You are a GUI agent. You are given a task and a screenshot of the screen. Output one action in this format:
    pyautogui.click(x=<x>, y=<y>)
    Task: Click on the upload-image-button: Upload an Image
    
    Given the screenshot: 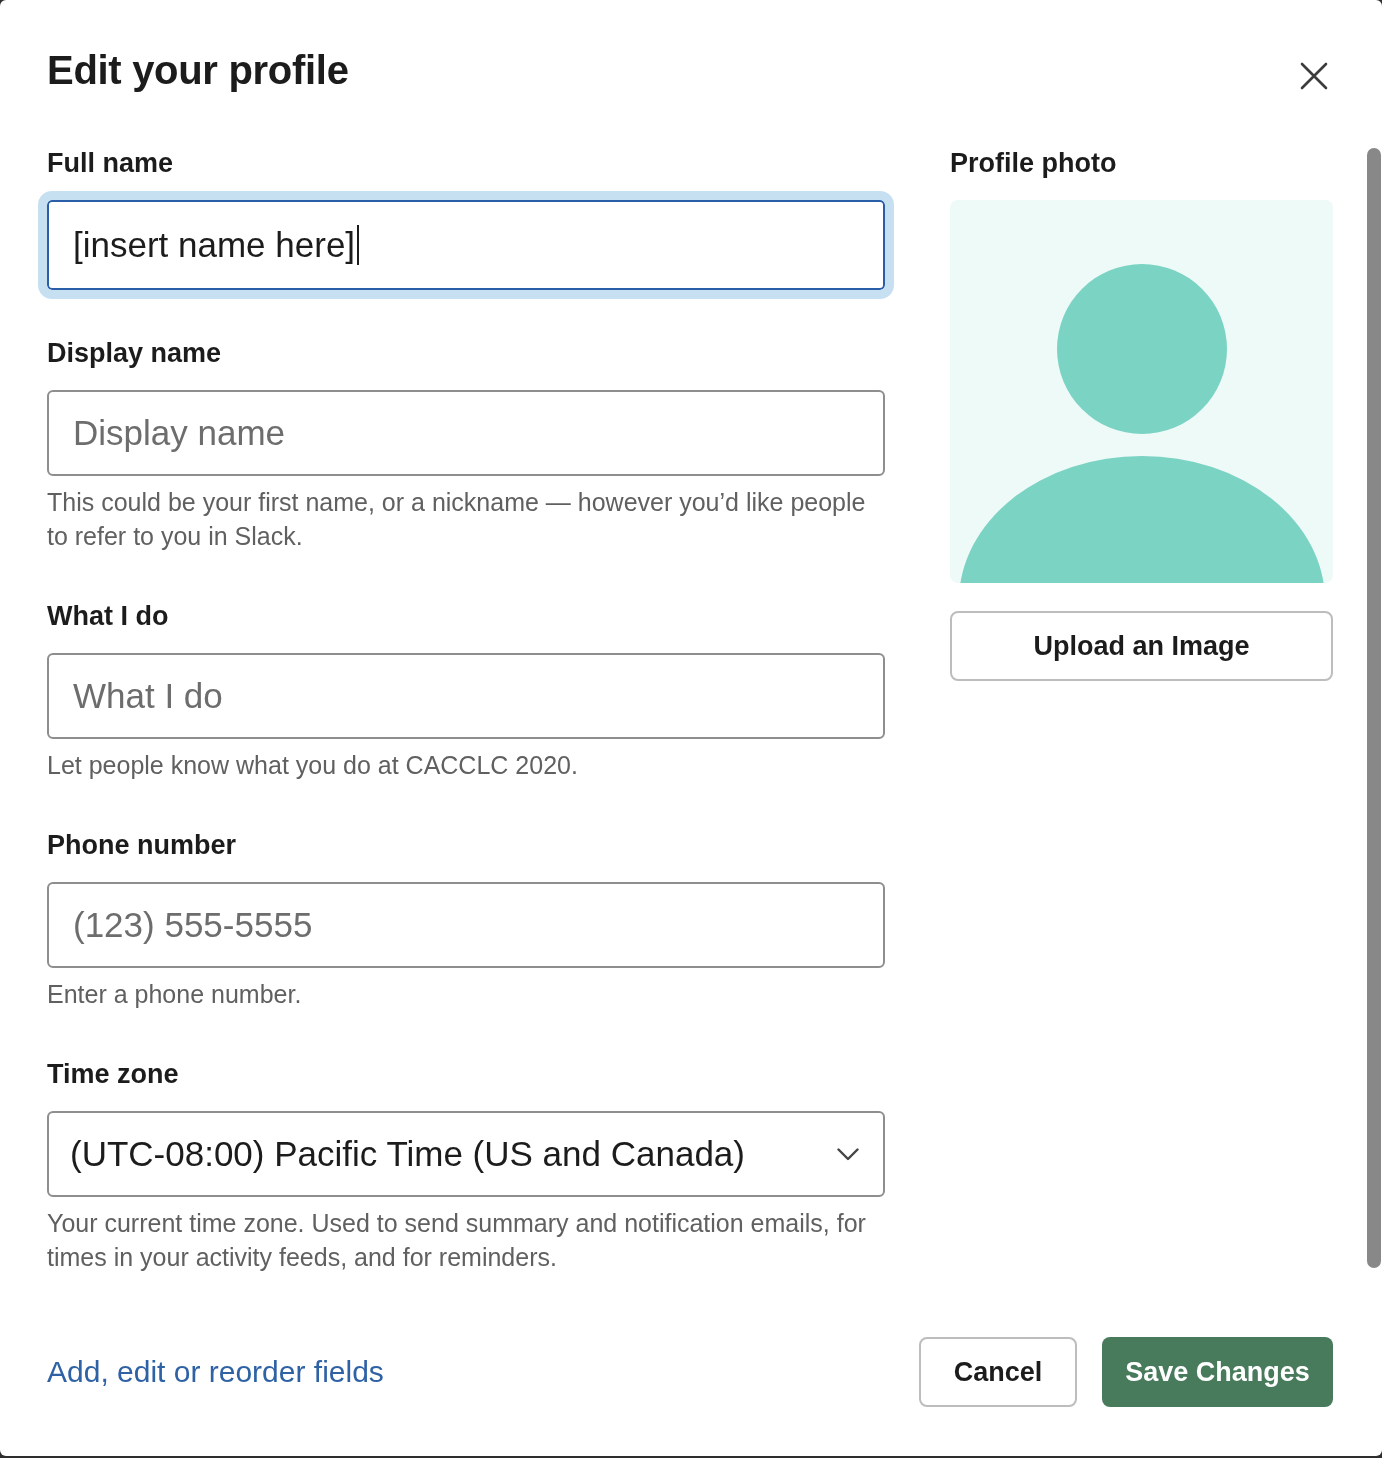 What is the action you would take?
    pyautogui.click(x=1141, y=646)
    